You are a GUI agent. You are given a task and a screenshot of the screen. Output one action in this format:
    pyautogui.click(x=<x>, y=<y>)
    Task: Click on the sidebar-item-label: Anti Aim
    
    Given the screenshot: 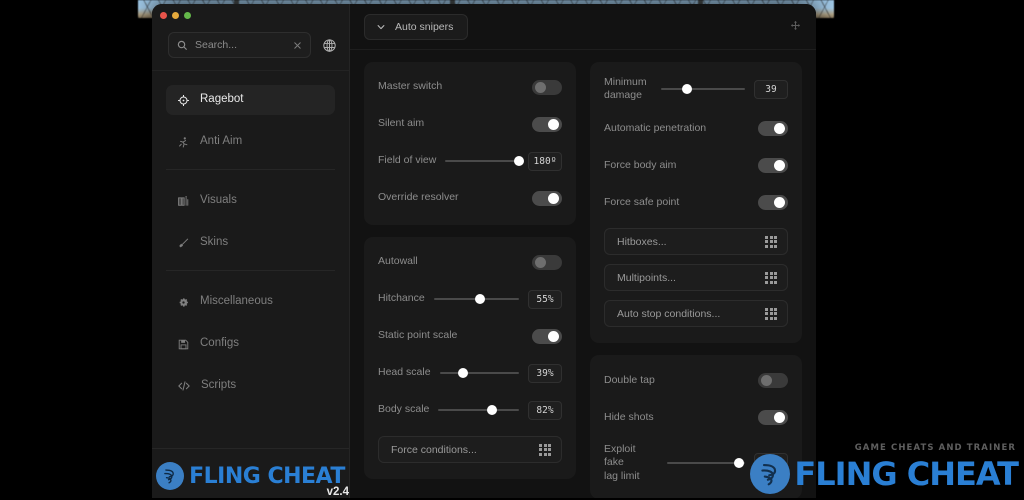 What is the action you would take?
    pyautogui.click(x=221, y=141)
    